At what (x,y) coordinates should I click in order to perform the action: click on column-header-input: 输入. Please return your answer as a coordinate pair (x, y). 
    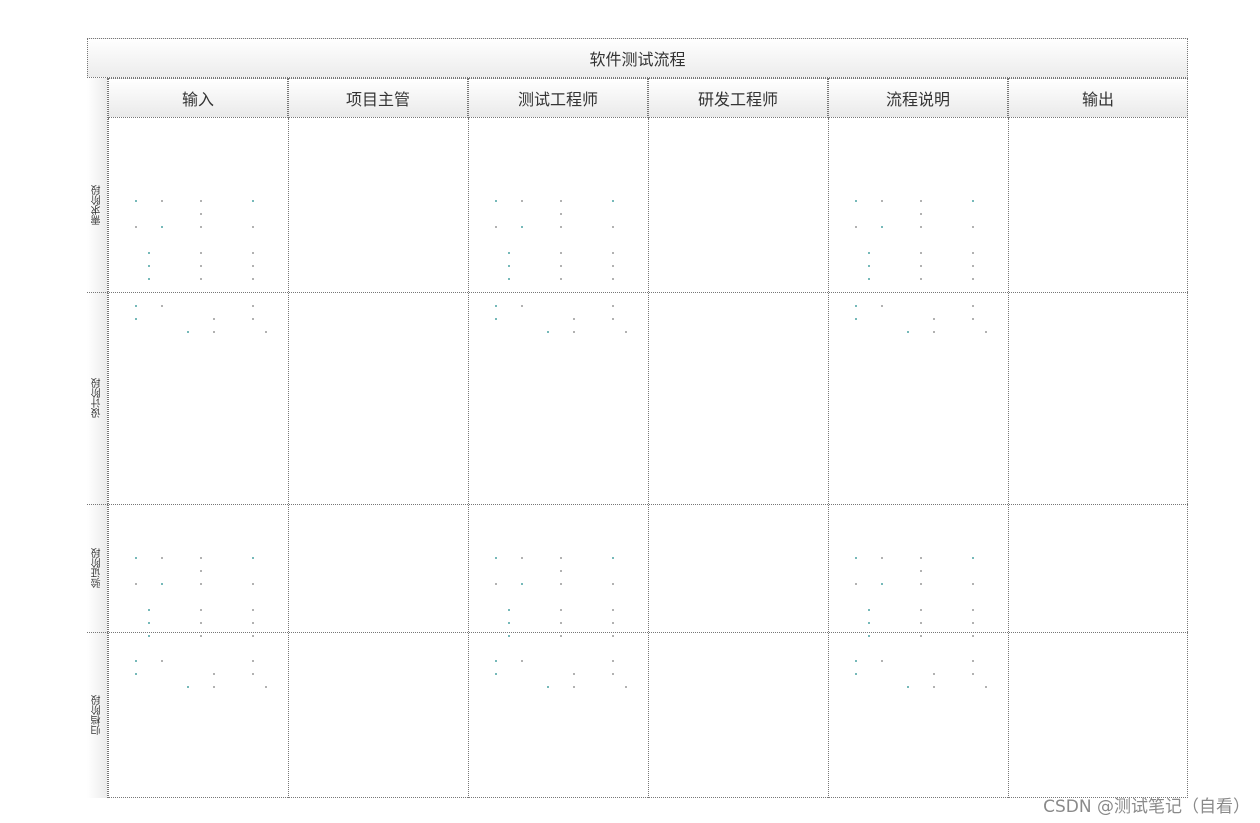
    Looking at the image, I should click on (198, 98).